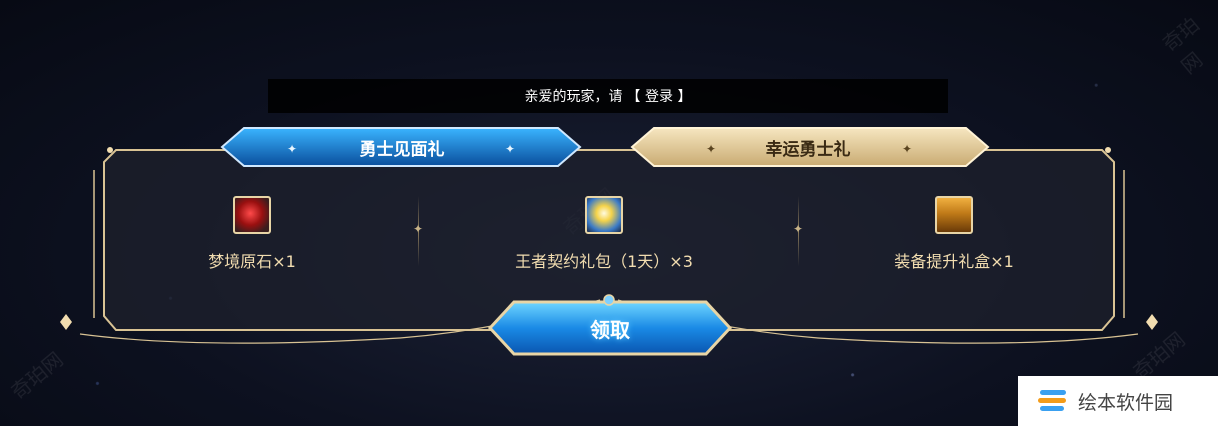 This screenshot has height=426, width=1218. Describe the element at coordinates (1053, 401) in the screenshot. I see `brand-logo-icon` at that location.